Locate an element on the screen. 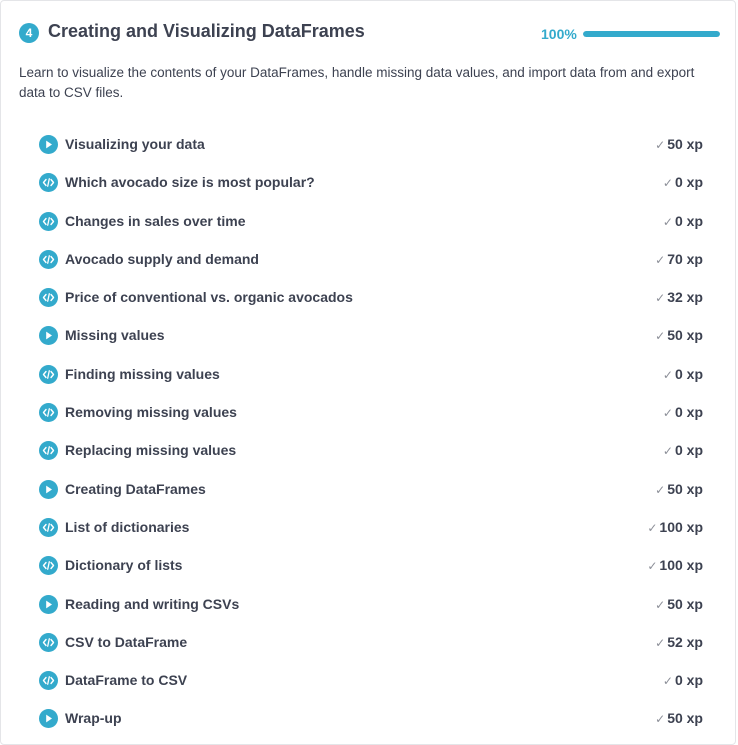 The width and height of the screenshot is (738, 745). exercise-item: Visualizing your data ✓ 50 xp is located at coordinates (372, 145).